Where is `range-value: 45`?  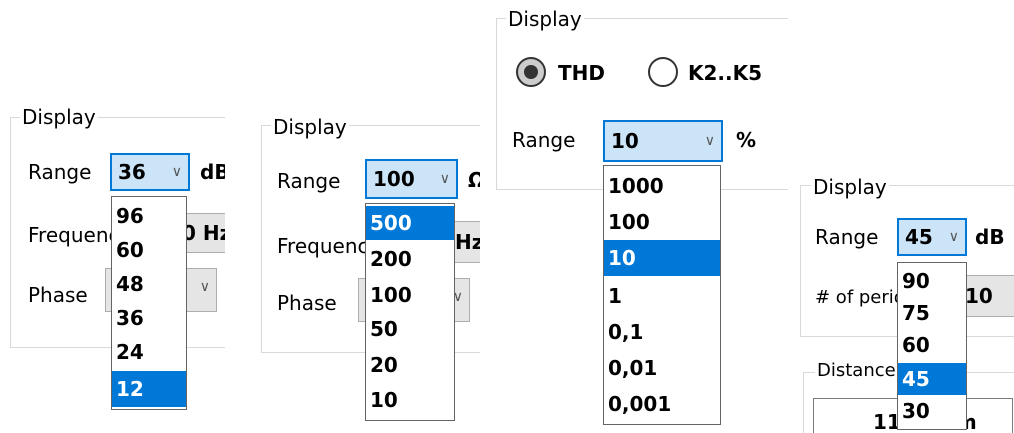 range-value: 45 is located at coordinates (919, 237).